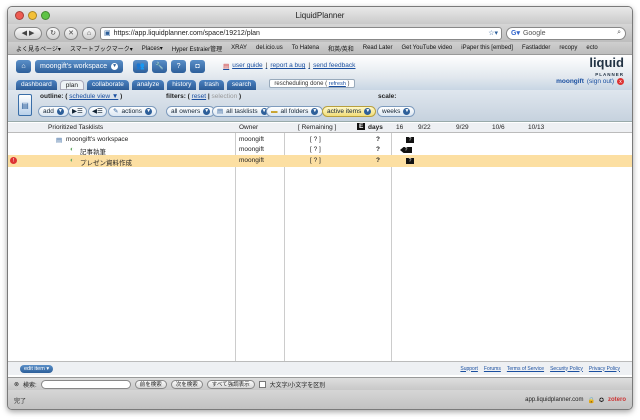 The width and height of the screenshot is (640, 420). Describe the element at coordinates (53, 111) in the screenshot. I see `add-button: add ▼` at that location.